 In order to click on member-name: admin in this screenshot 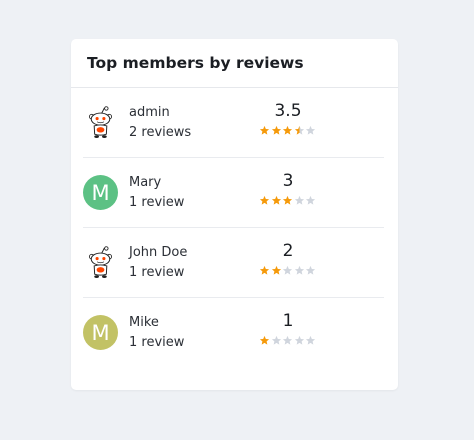, I will do `click(189, 113)`.